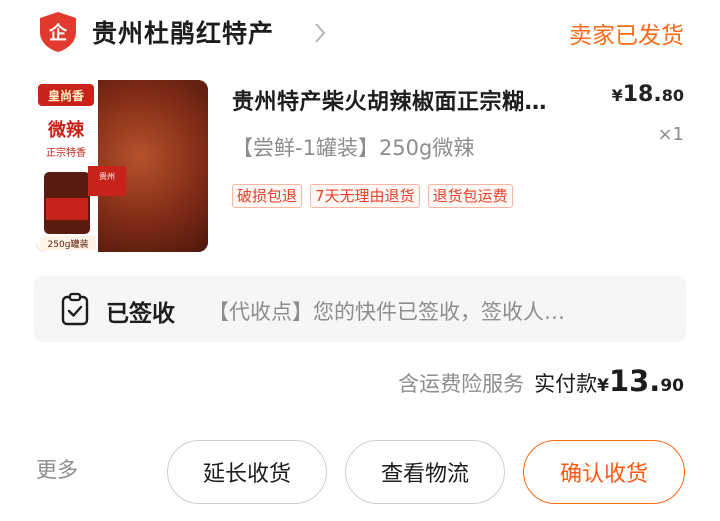 This screenshot has width=720, height=521. What do you see at coordinates (604, 472) in the screenshot?
I see `confirm-receipt-button: 确认收货` at bounding box center [604, 472].